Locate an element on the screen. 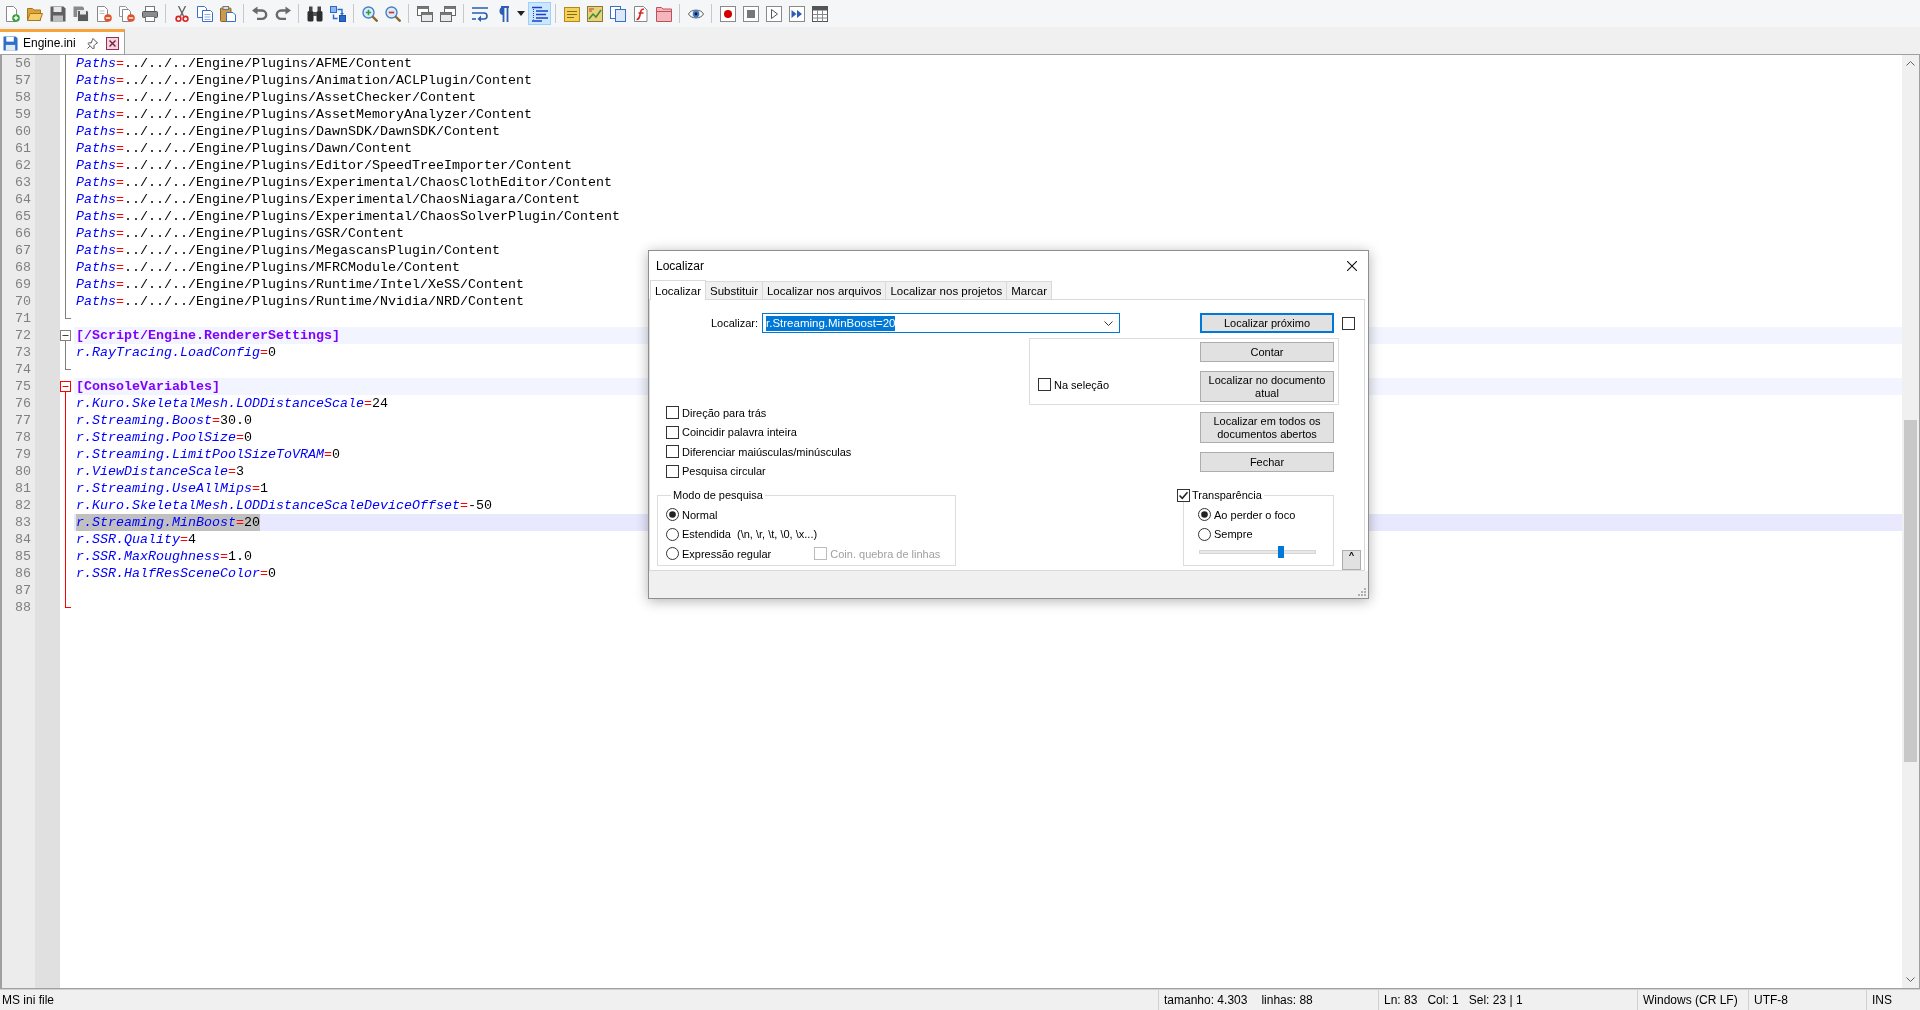 The height and width of the screenshot is (1010, 1920). search-field: r.Streaming.MinBoost=20 is located at coordinates (941, 323).